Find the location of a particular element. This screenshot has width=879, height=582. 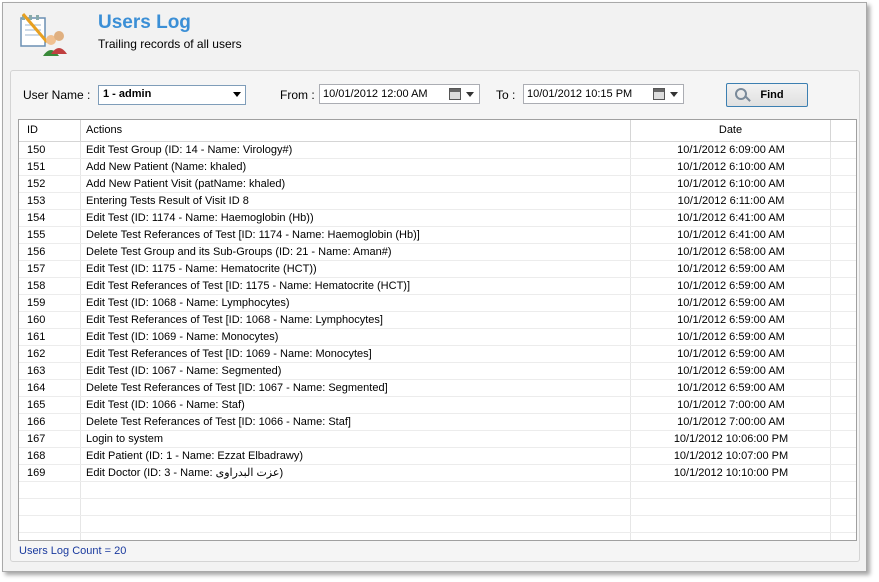

cell-action: Entering Tests Result of Visit ID 8 is located at coordinates (167, 201).